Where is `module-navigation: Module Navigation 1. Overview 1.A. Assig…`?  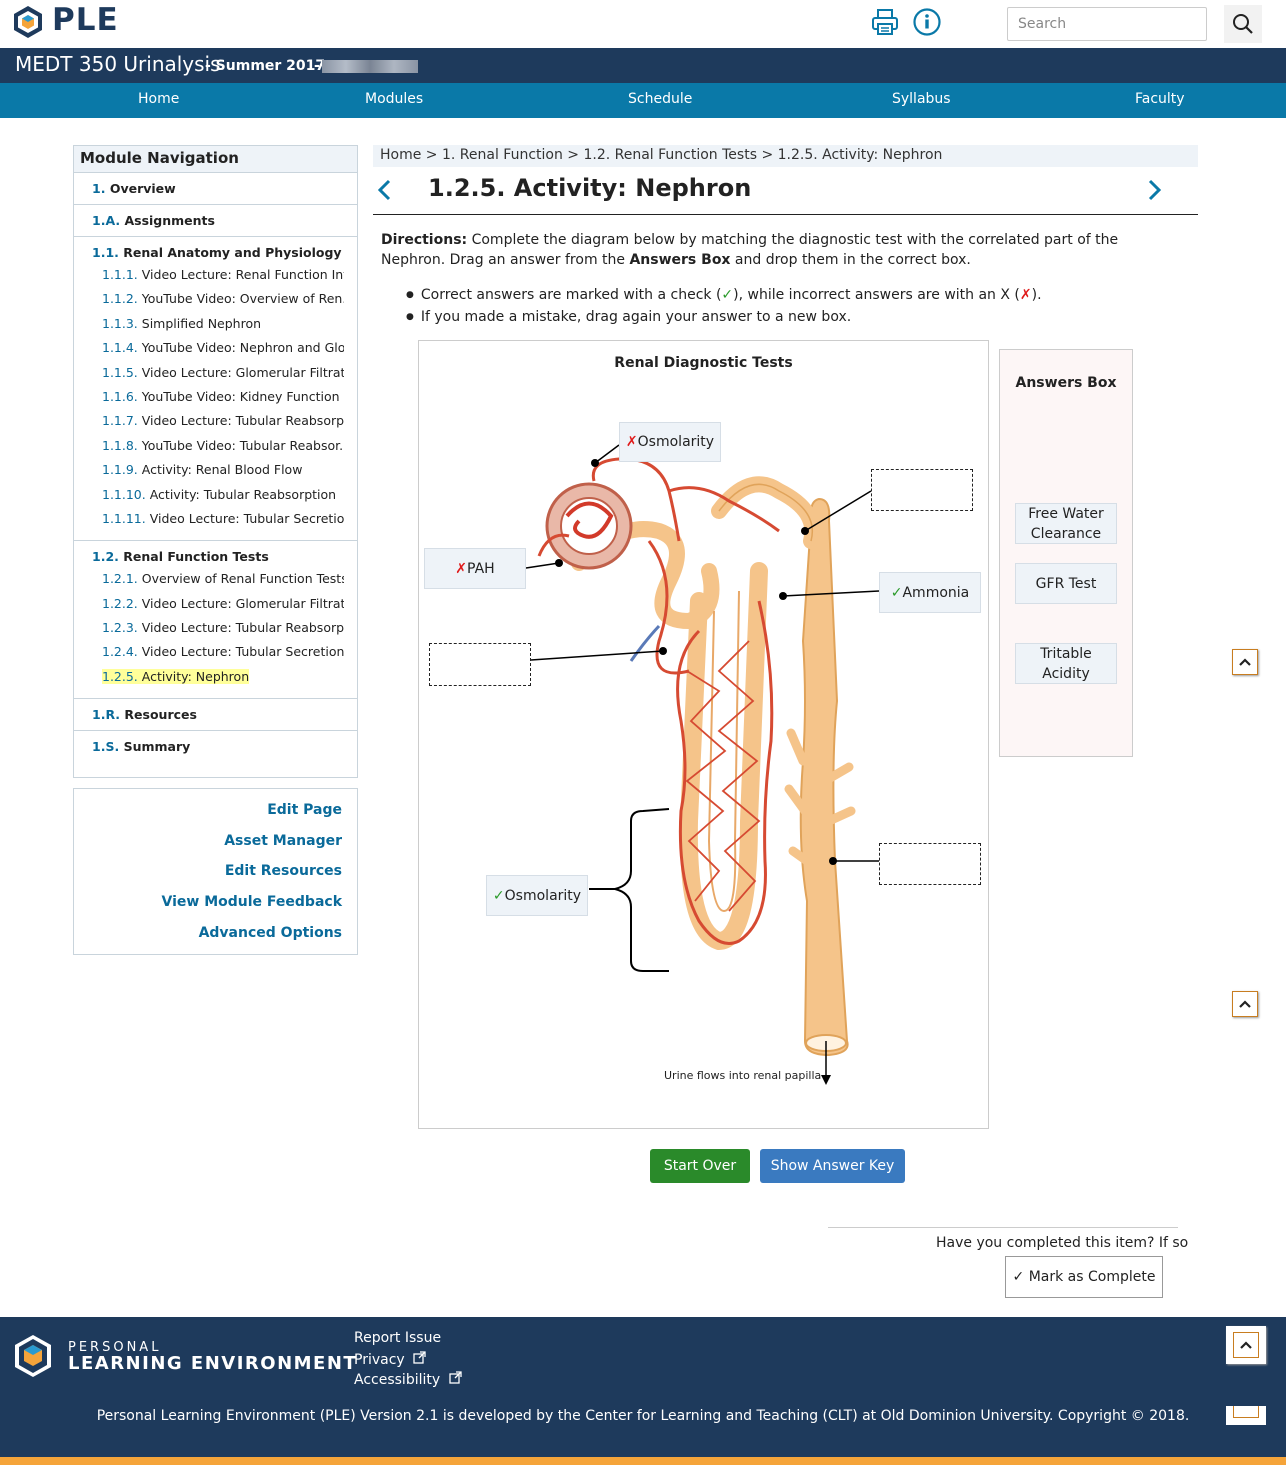 module-navigation: Module Navigation 1. Overview 1.A. Assig… is located at coordinates (215, 461).